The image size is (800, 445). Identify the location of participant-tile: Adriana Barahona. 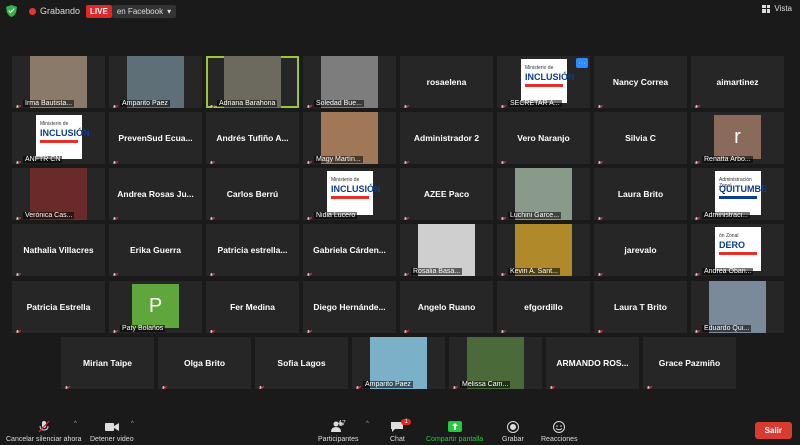
(252, 82).